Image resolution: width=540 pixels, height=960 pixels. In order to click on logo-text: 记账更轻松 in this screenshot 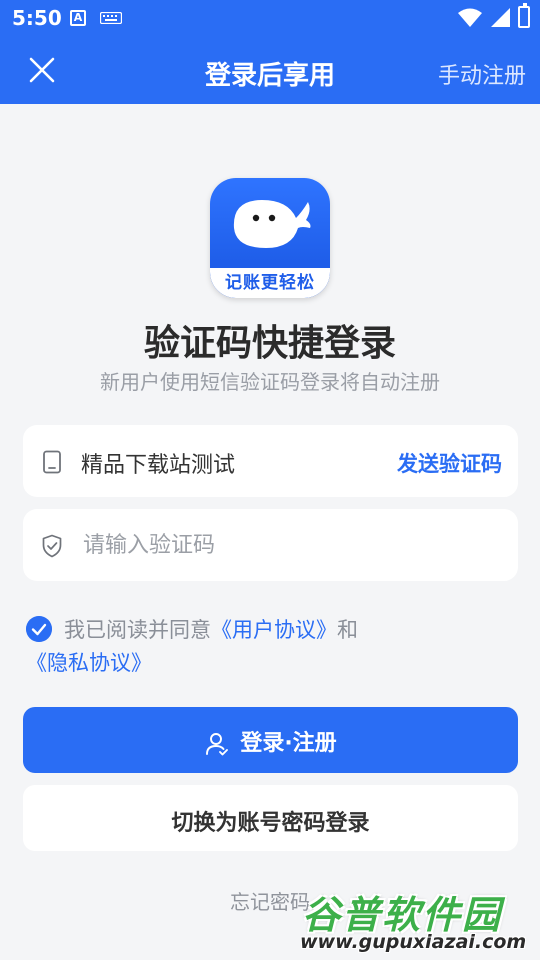, I will do `click(270, 283)`.